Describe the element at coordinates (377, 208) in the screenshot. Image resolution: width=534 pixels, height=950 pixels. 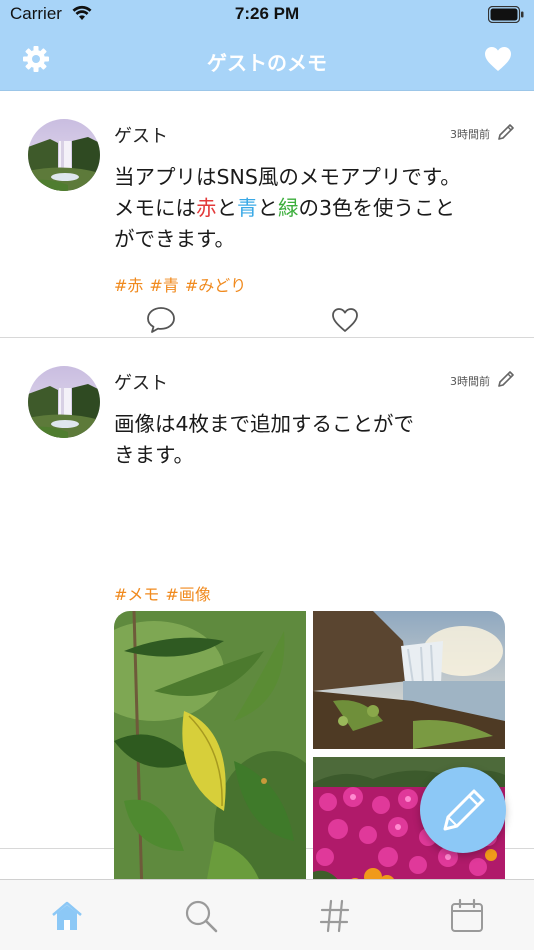
I see `text-segment: の3色を使うこと` at that location.